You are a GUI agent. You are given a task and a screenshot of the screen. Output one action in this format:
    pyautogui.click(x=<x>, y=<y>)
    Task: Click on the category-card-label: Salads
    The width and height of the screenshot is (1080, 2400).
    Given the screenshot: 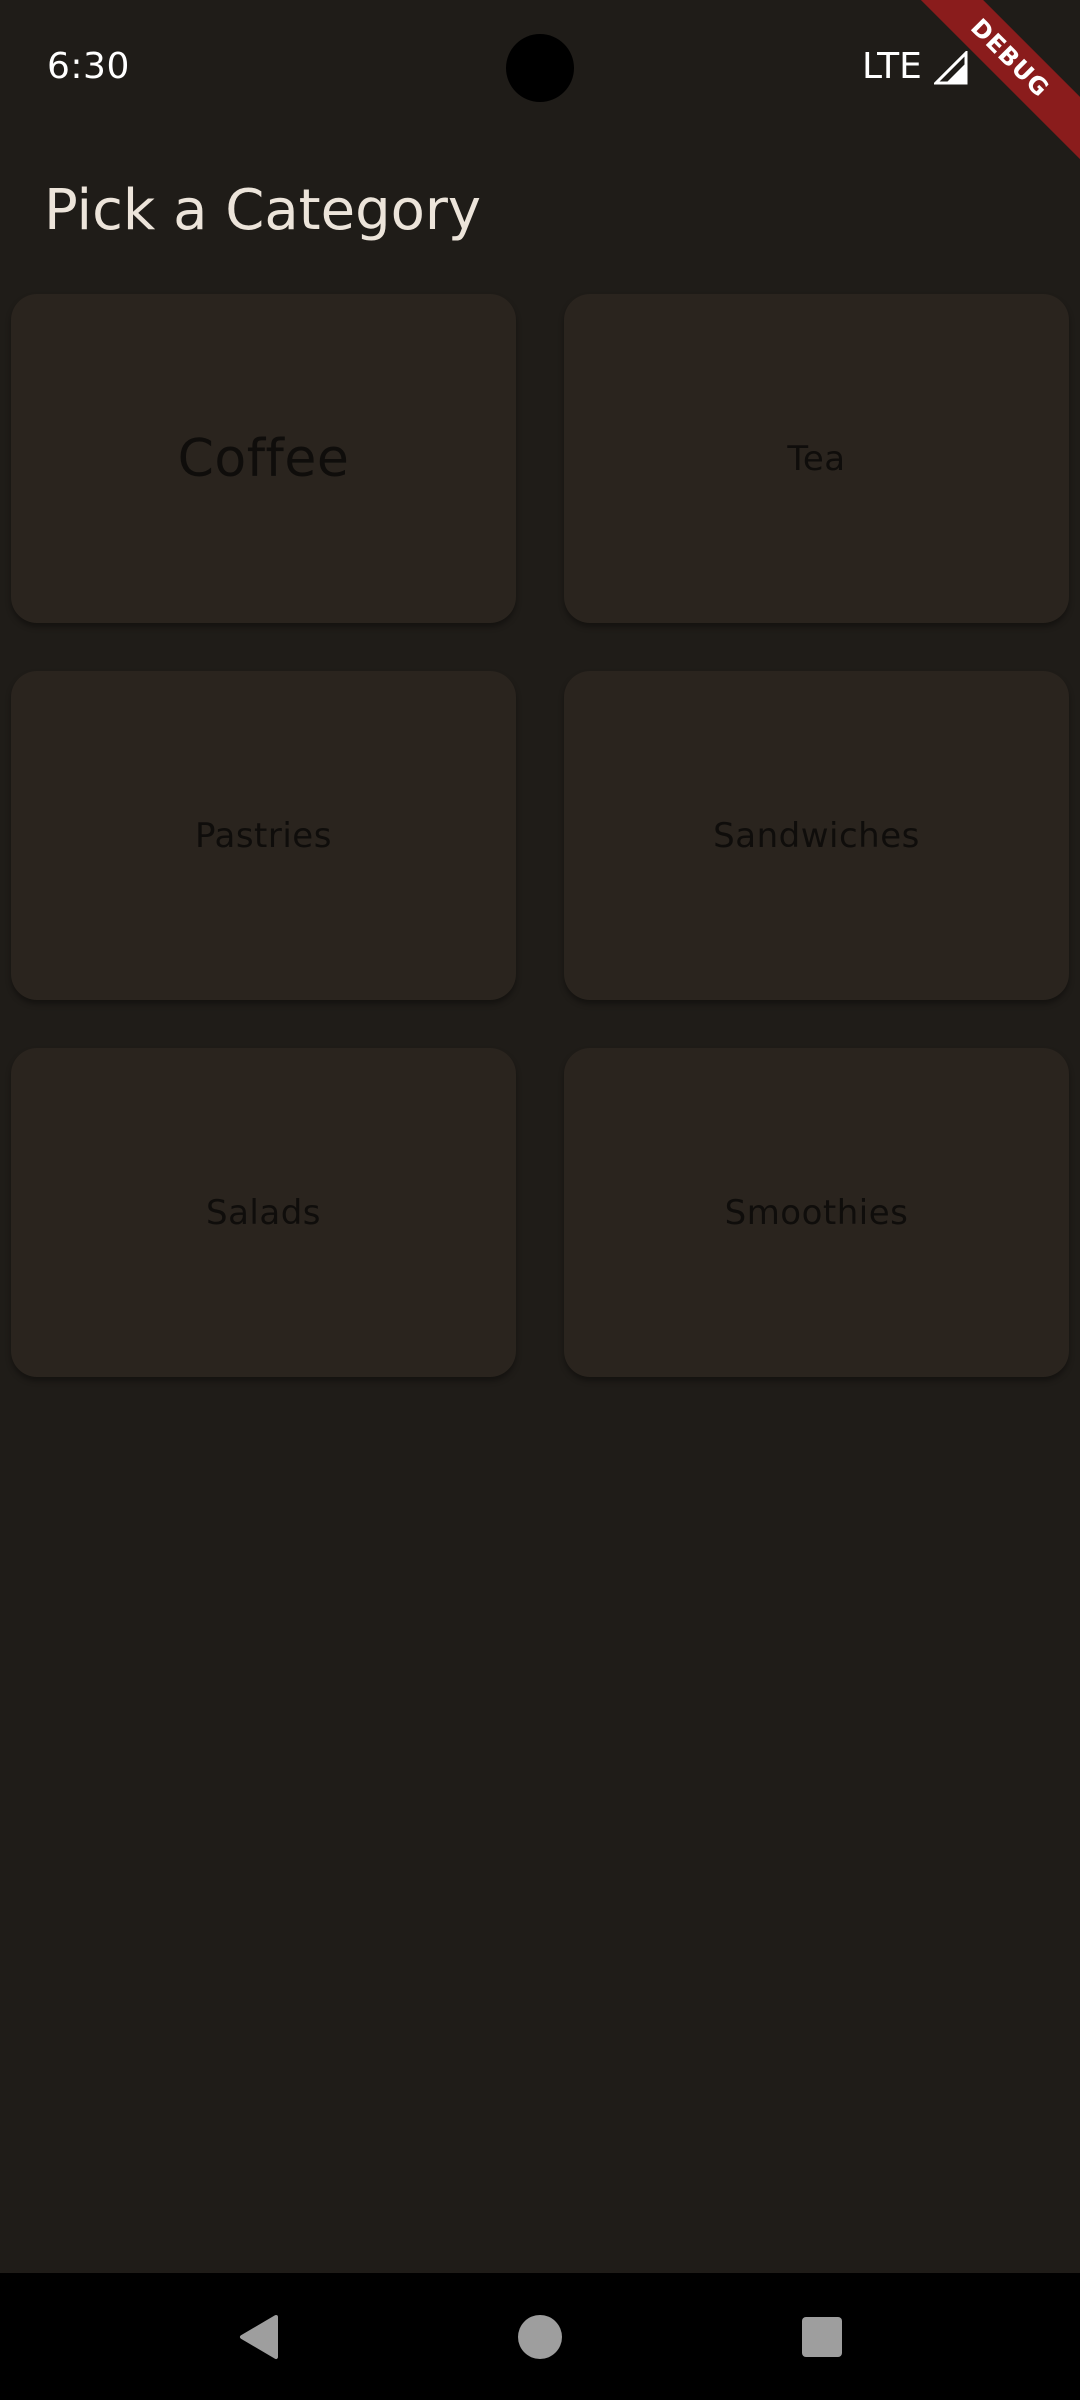 What is the action you would take?
    pyautogui.click(x=263, y=1212)
    